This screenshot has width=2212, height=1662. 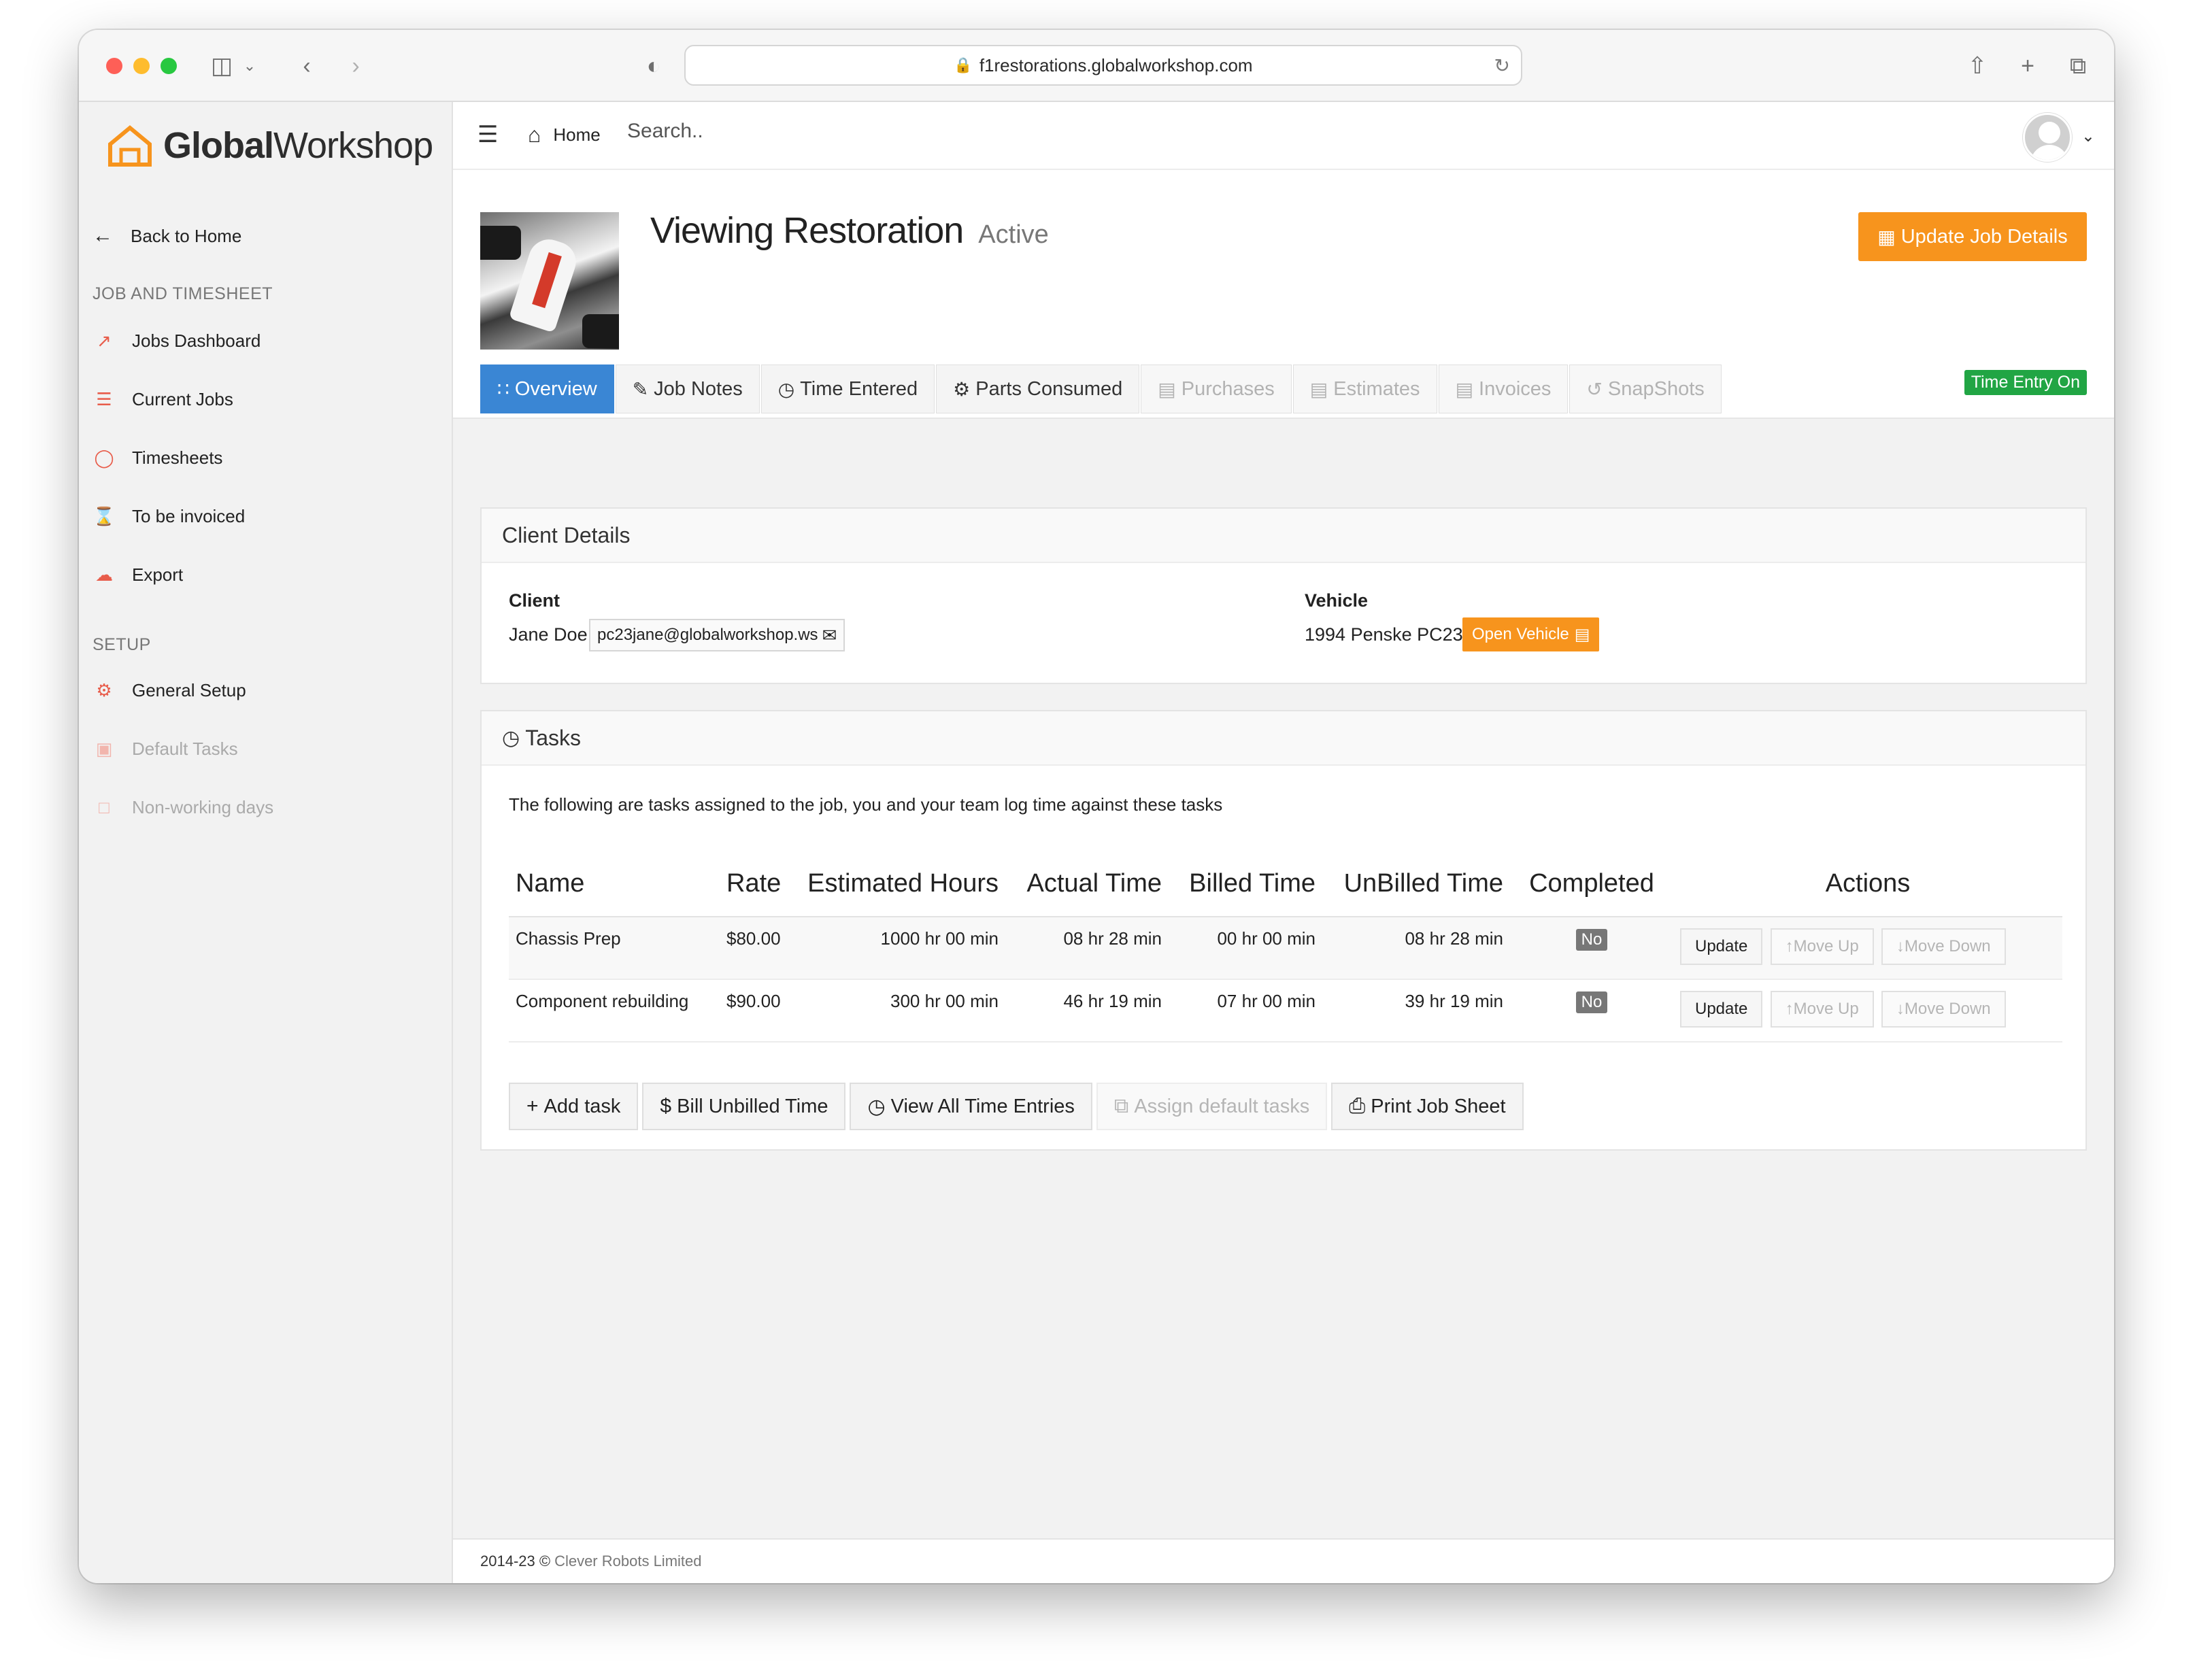 I want to click on add-task-button: + Add task, so click(x=574, y=1107).